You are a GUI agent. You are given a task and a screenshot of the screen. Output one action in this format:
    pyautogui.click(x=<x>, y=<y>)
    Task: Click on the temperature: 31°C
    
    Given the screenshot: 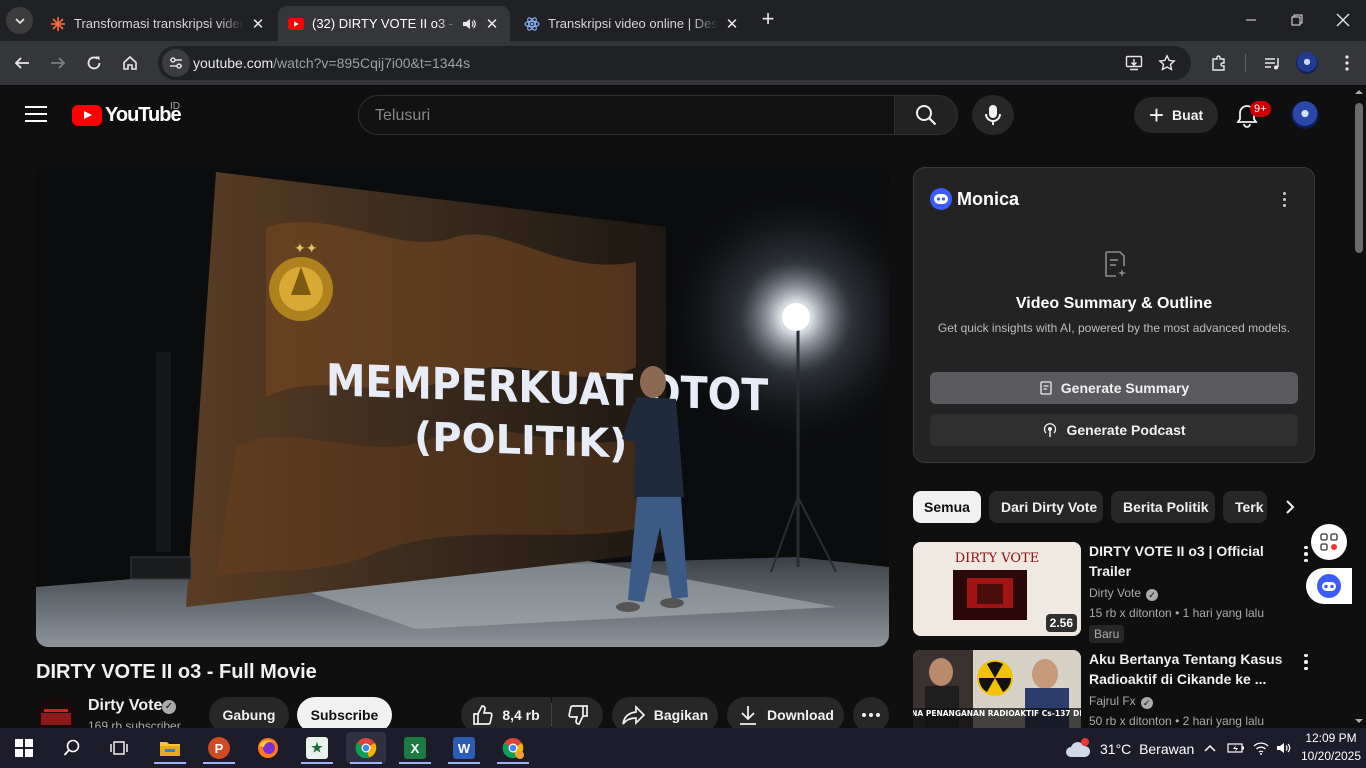 What is the action you would take?
    pyautogui.click(x=1116, y=749)
    